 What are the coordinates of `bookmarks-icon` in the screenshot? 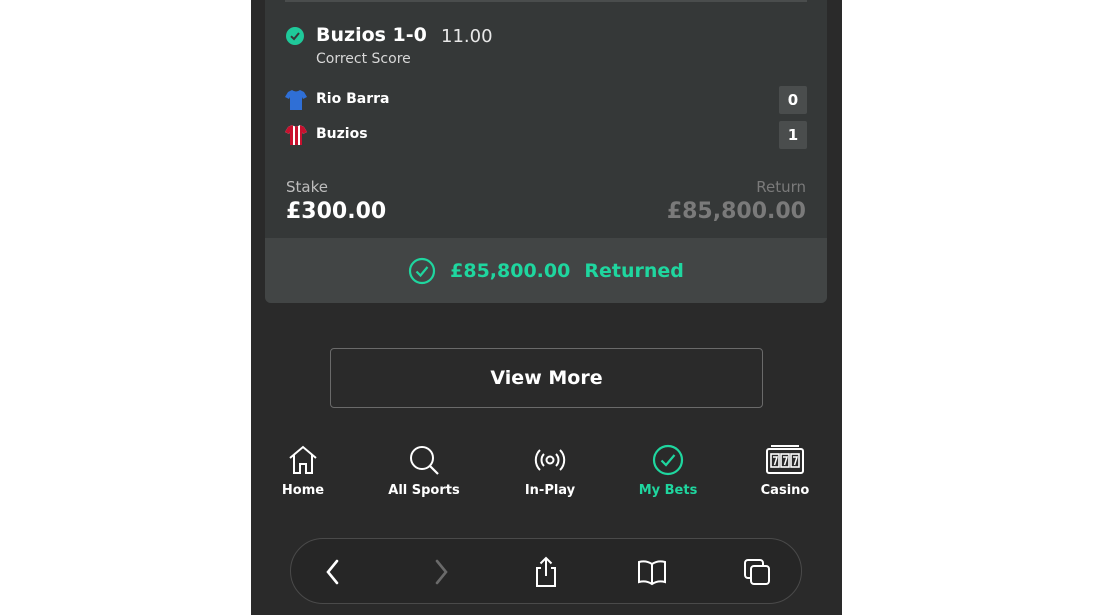 It's located at (652, 573).